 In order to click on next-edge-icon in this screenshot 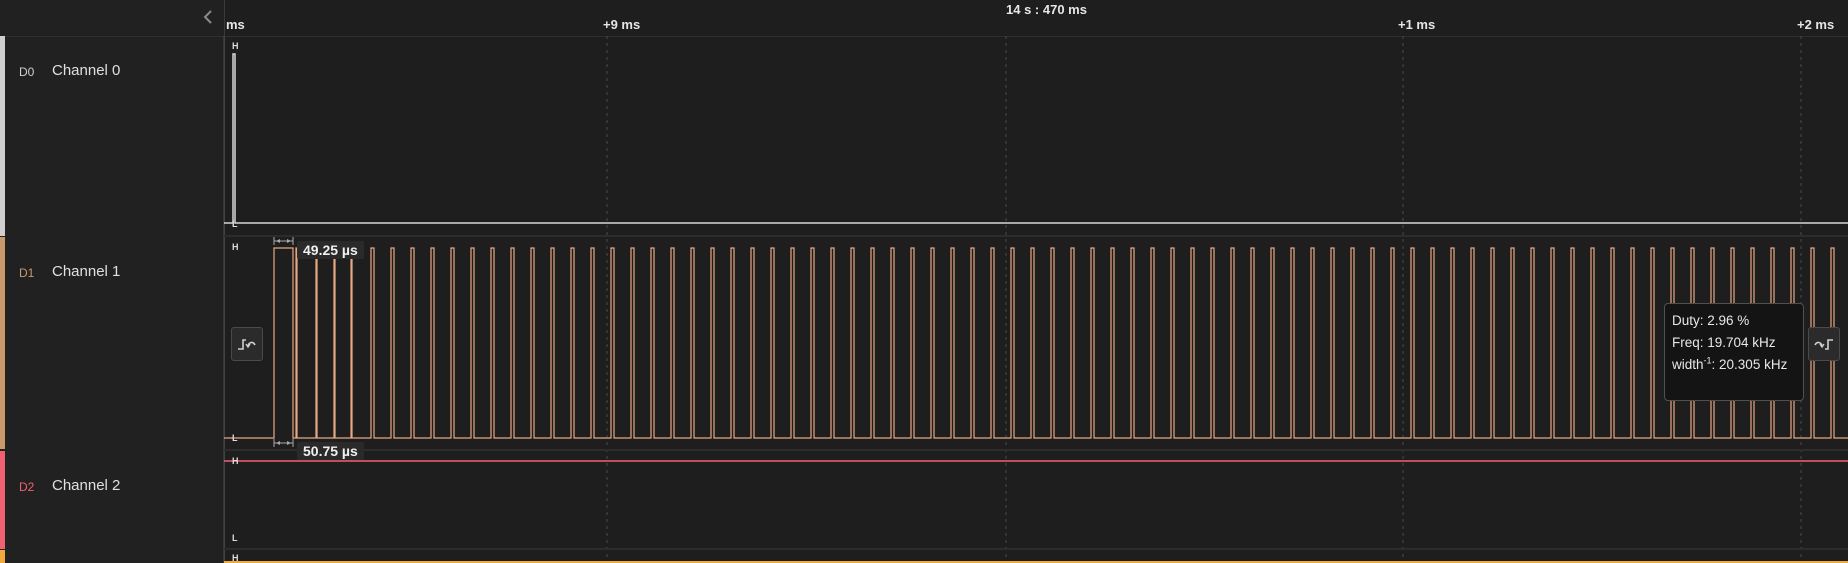, I will do `click(1823, 344)`.